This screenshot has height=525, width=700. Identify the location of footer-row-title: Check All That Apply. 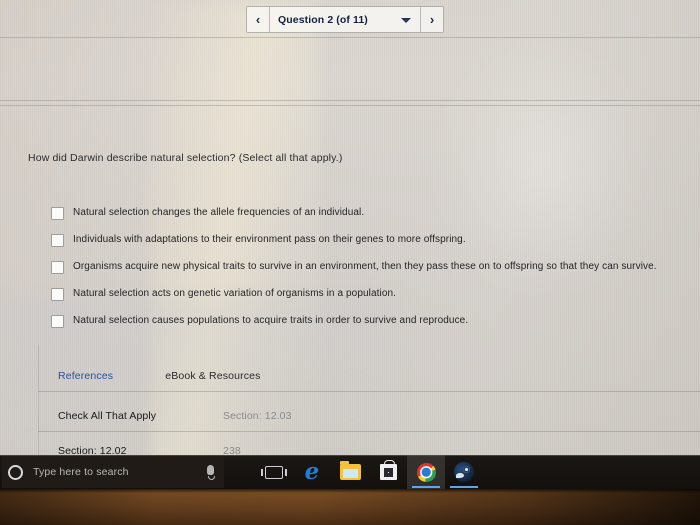
(107, 416).